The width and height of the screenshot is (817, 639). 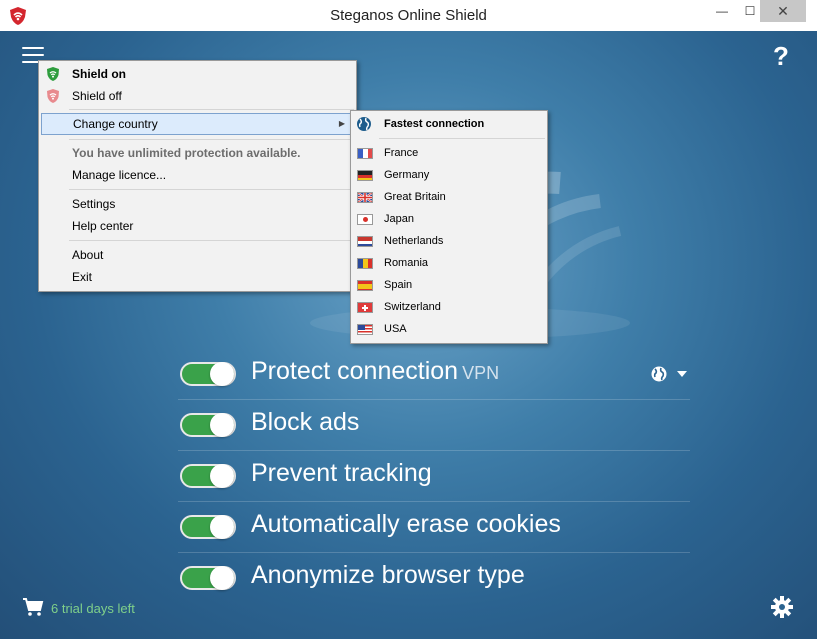 What do you see at coordinates (365, 329) in the screenshot?
I see `usa-flag-icon` at bounding box center [365, 329].